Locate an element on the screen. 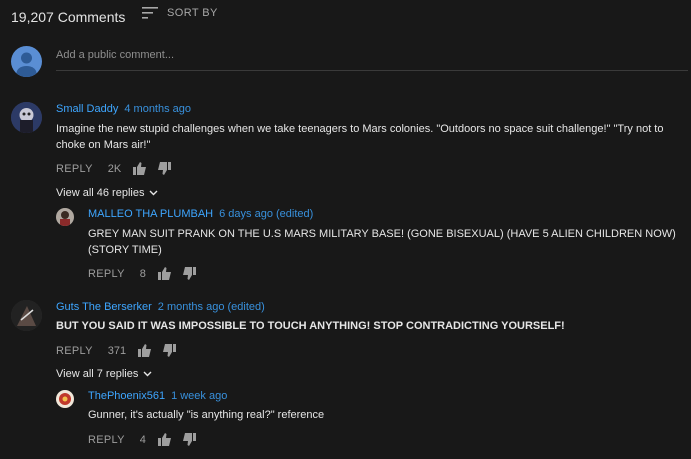 This screenshot has height=459, width=691. view-replies-label: View all 7 replies is located at coordinates (97, 374).